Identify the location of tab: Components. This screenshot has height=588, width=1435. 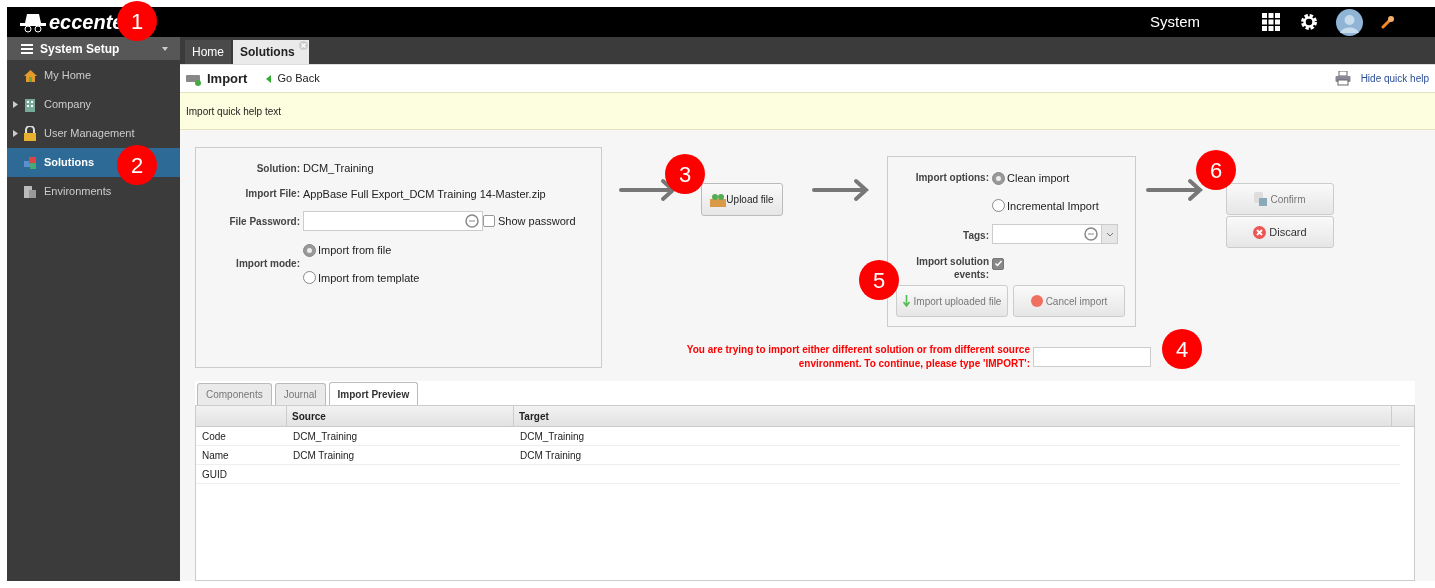
(234, 394).